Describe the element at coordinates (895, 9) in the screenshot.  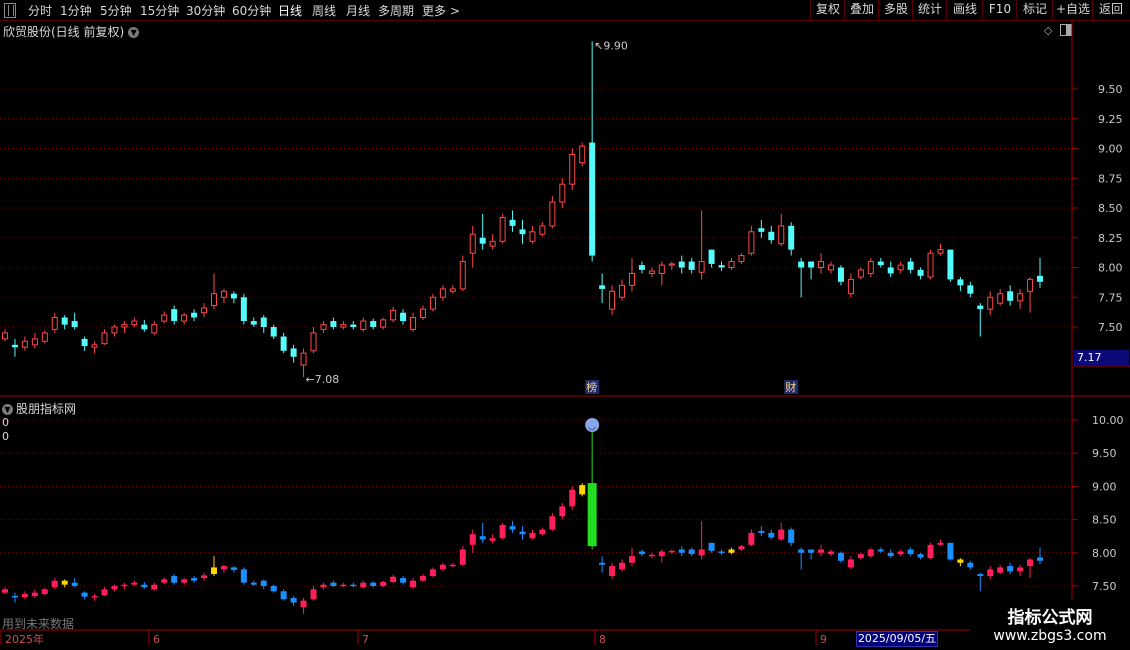
I see `multi-stock-button: 多股` at that location.